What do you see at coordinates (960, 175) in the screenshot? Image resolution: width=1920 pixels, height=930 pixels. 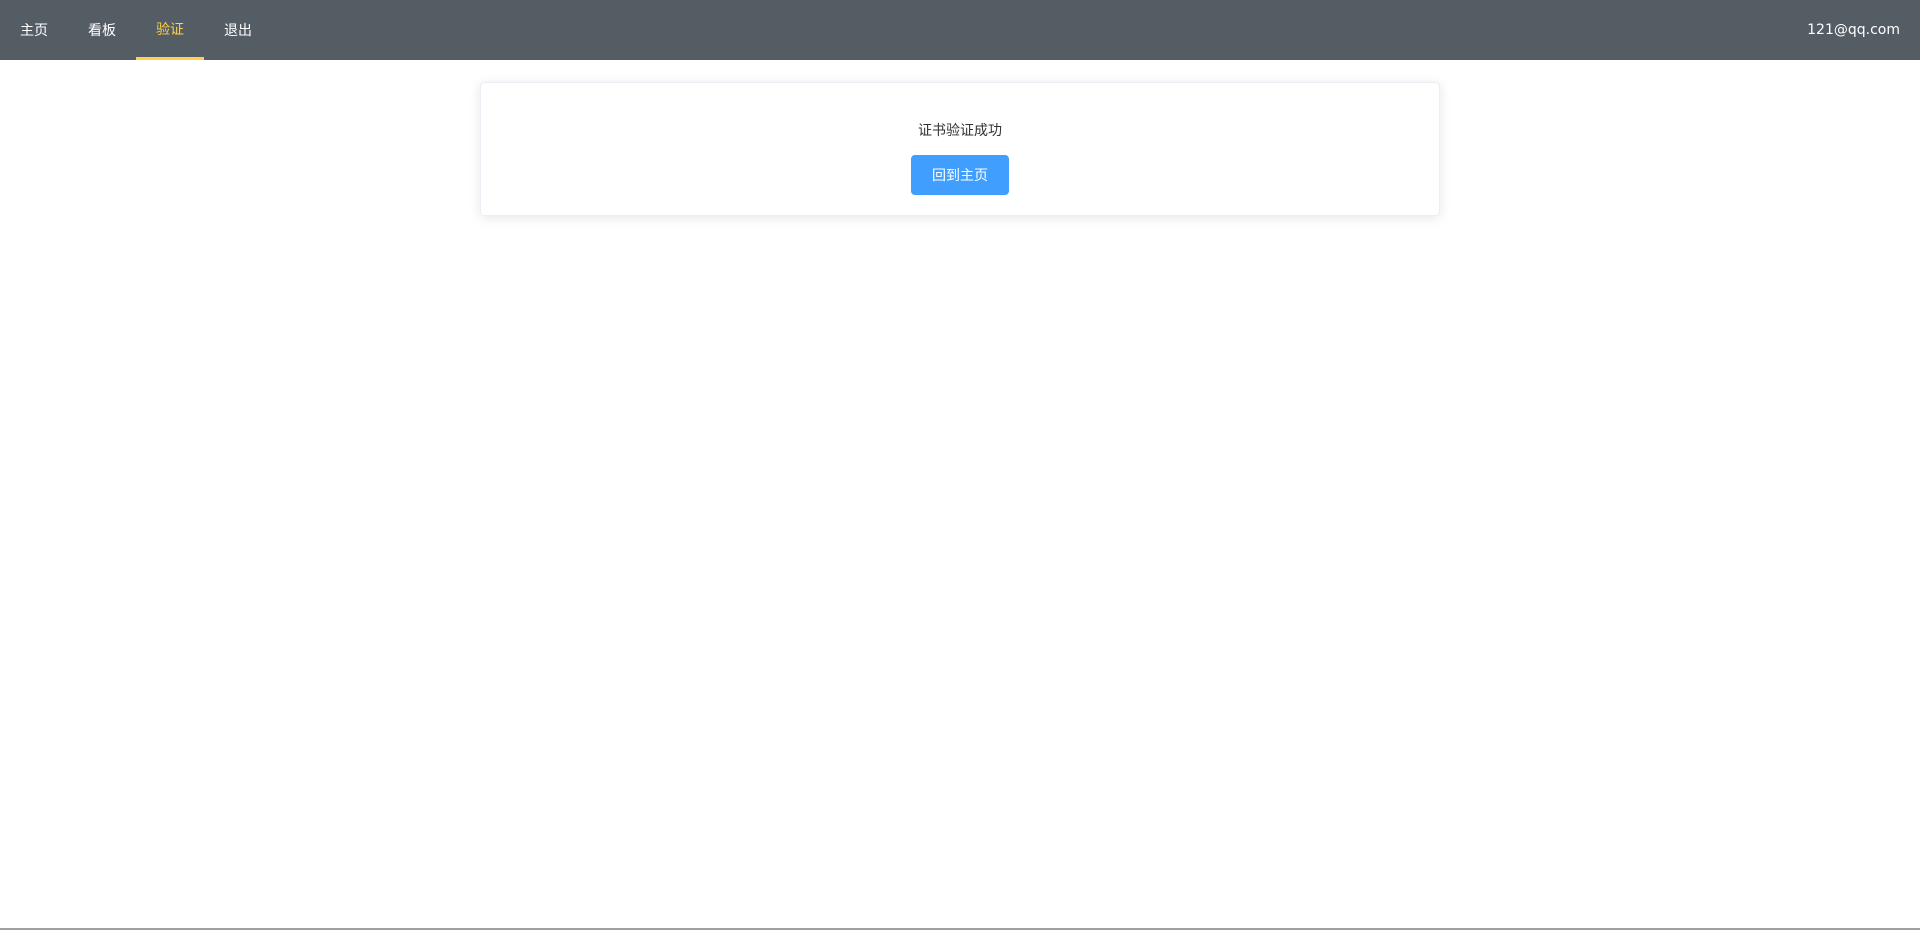 I see `back-home-button: 回到主页` at bounding box center [960, 175].